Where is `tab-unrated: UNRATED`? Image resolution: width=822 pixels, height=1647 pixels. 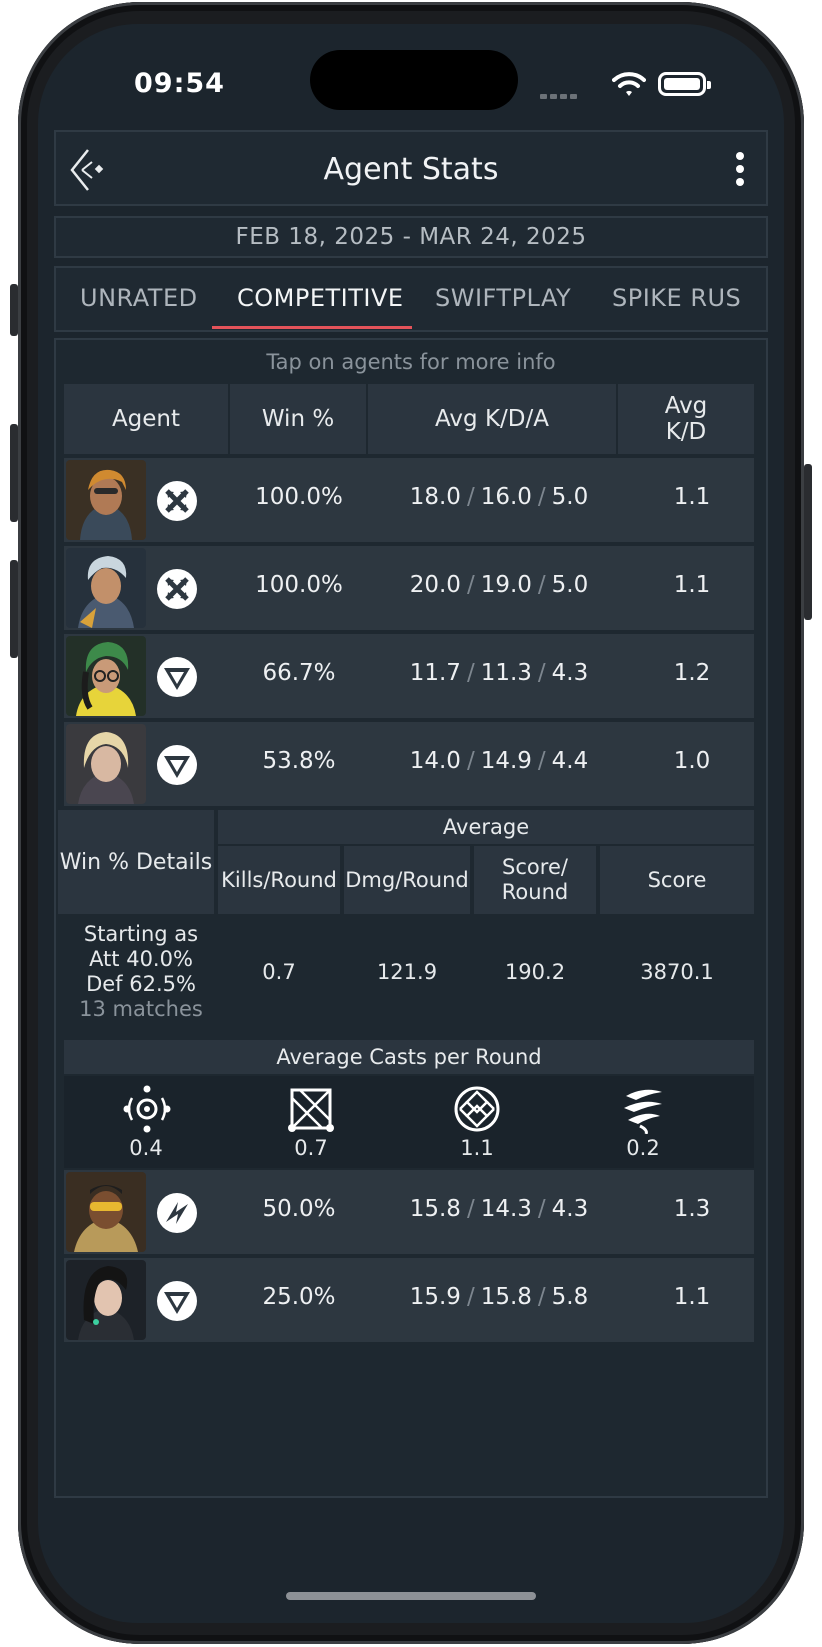
tab-unrated: UNRATED is located at coordinates (139, 298).